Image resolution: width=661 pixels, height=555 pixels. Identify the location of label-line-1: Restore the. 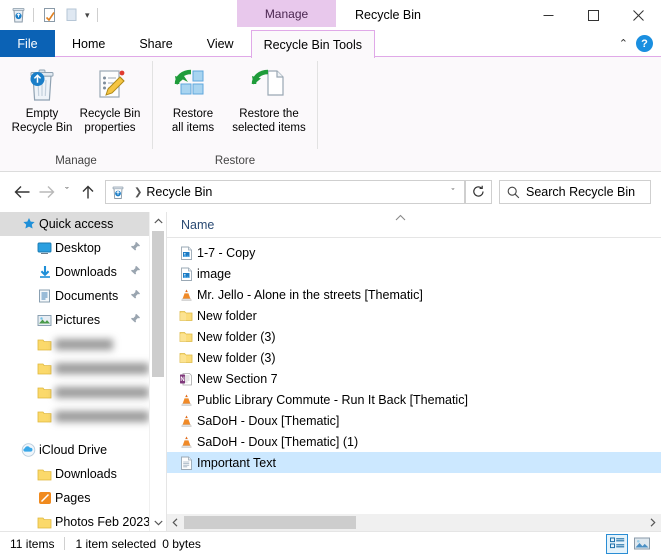
(269, 114).